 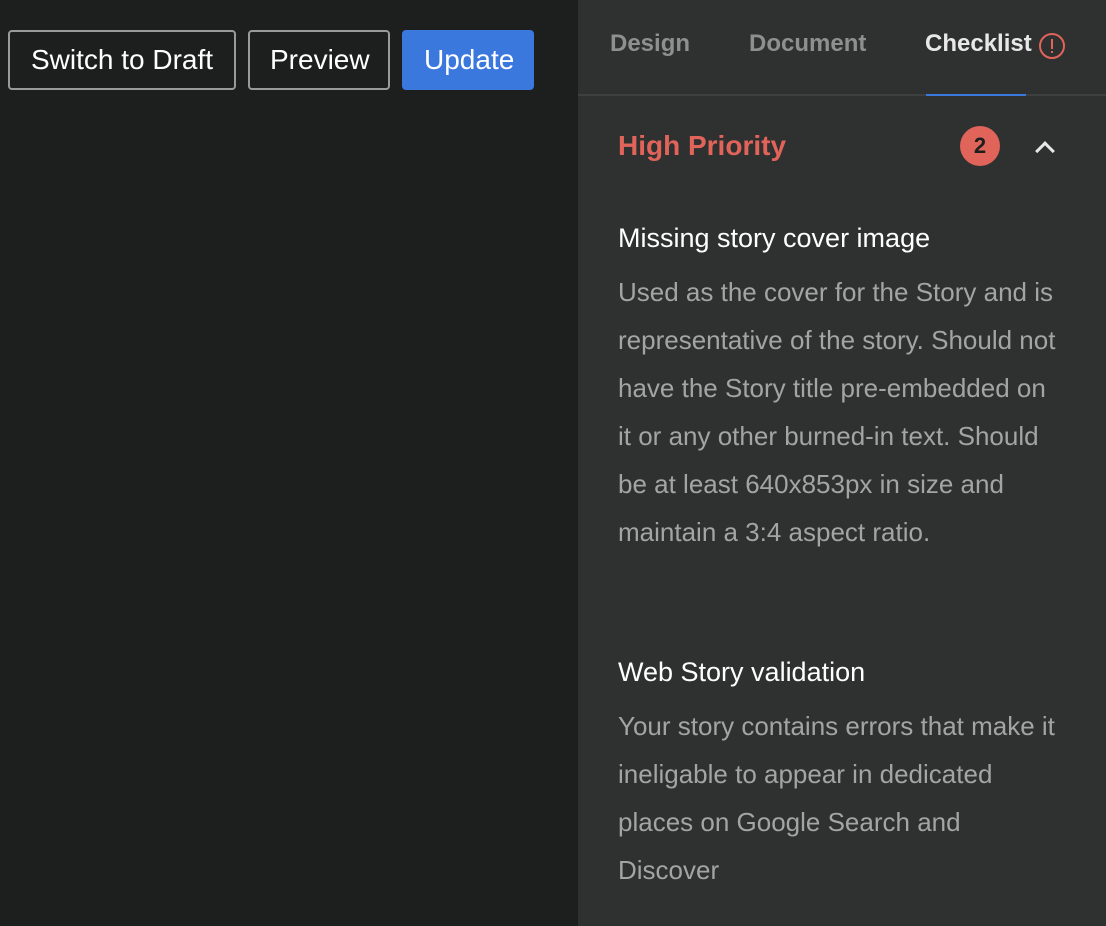 What do you see at coordinates (319, 60) in the screenshot?
I see `preview-button: Preview` at bounding box center [319, 60].